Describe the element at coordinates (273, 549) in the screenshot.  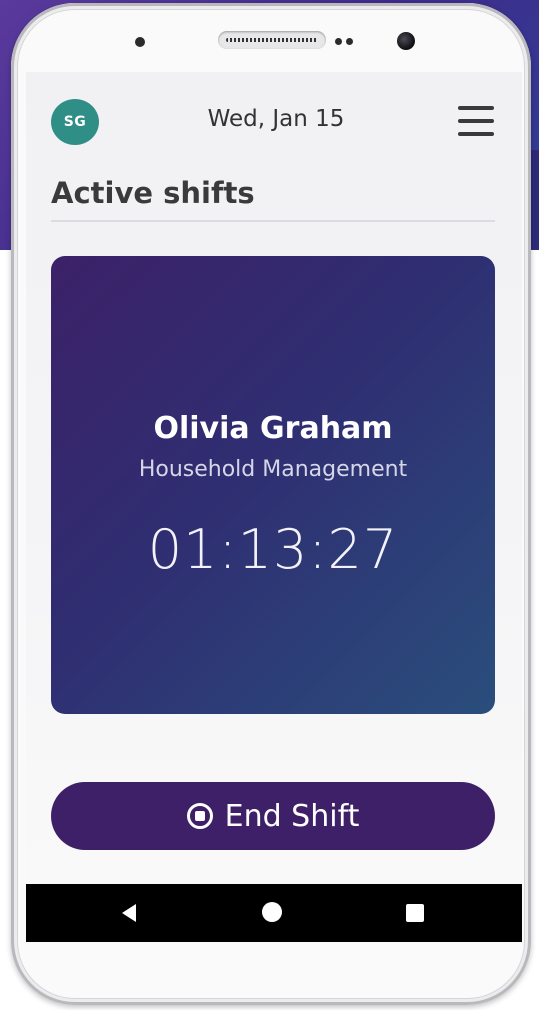
I see `shift-timer: 01:13:27` at that location.